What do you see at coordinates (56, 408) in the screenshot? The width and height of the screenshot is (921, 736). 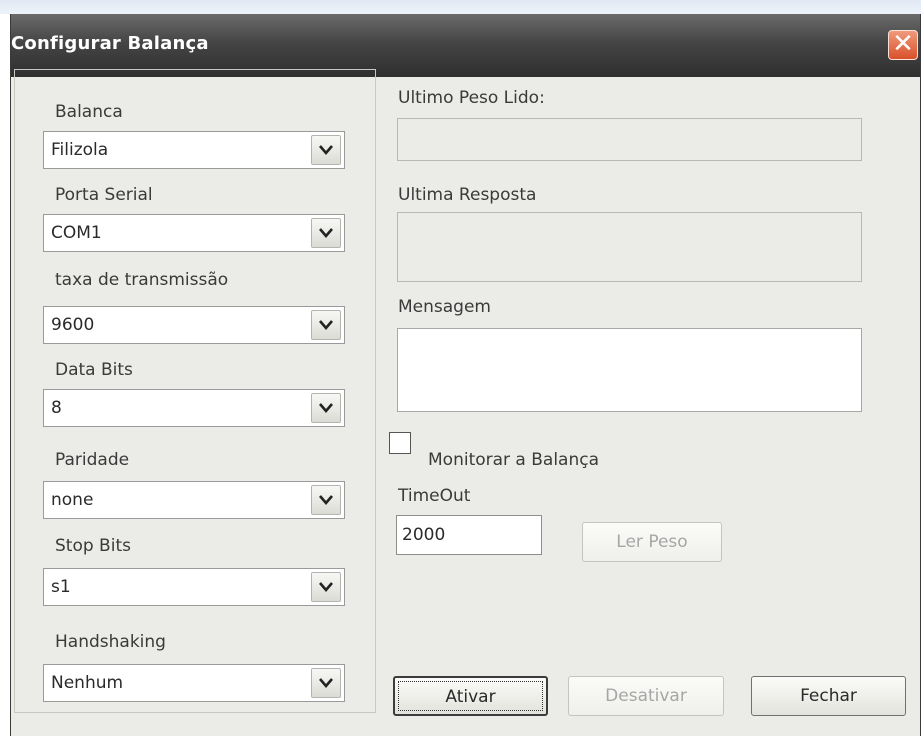 I see `data-bits-value: 8` at bounding box center [56, 408].